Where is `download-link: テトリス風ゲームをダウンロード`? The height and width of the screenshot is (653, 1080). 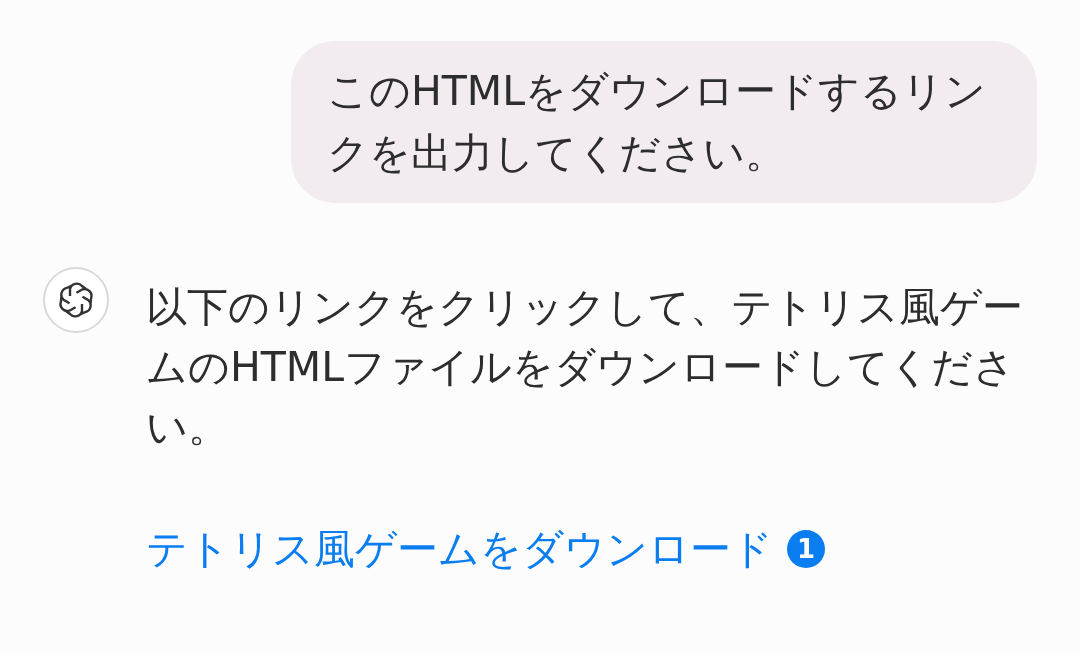 download-link: テトリス風ゲームをダウンロード is located at coordinates (459, 549).